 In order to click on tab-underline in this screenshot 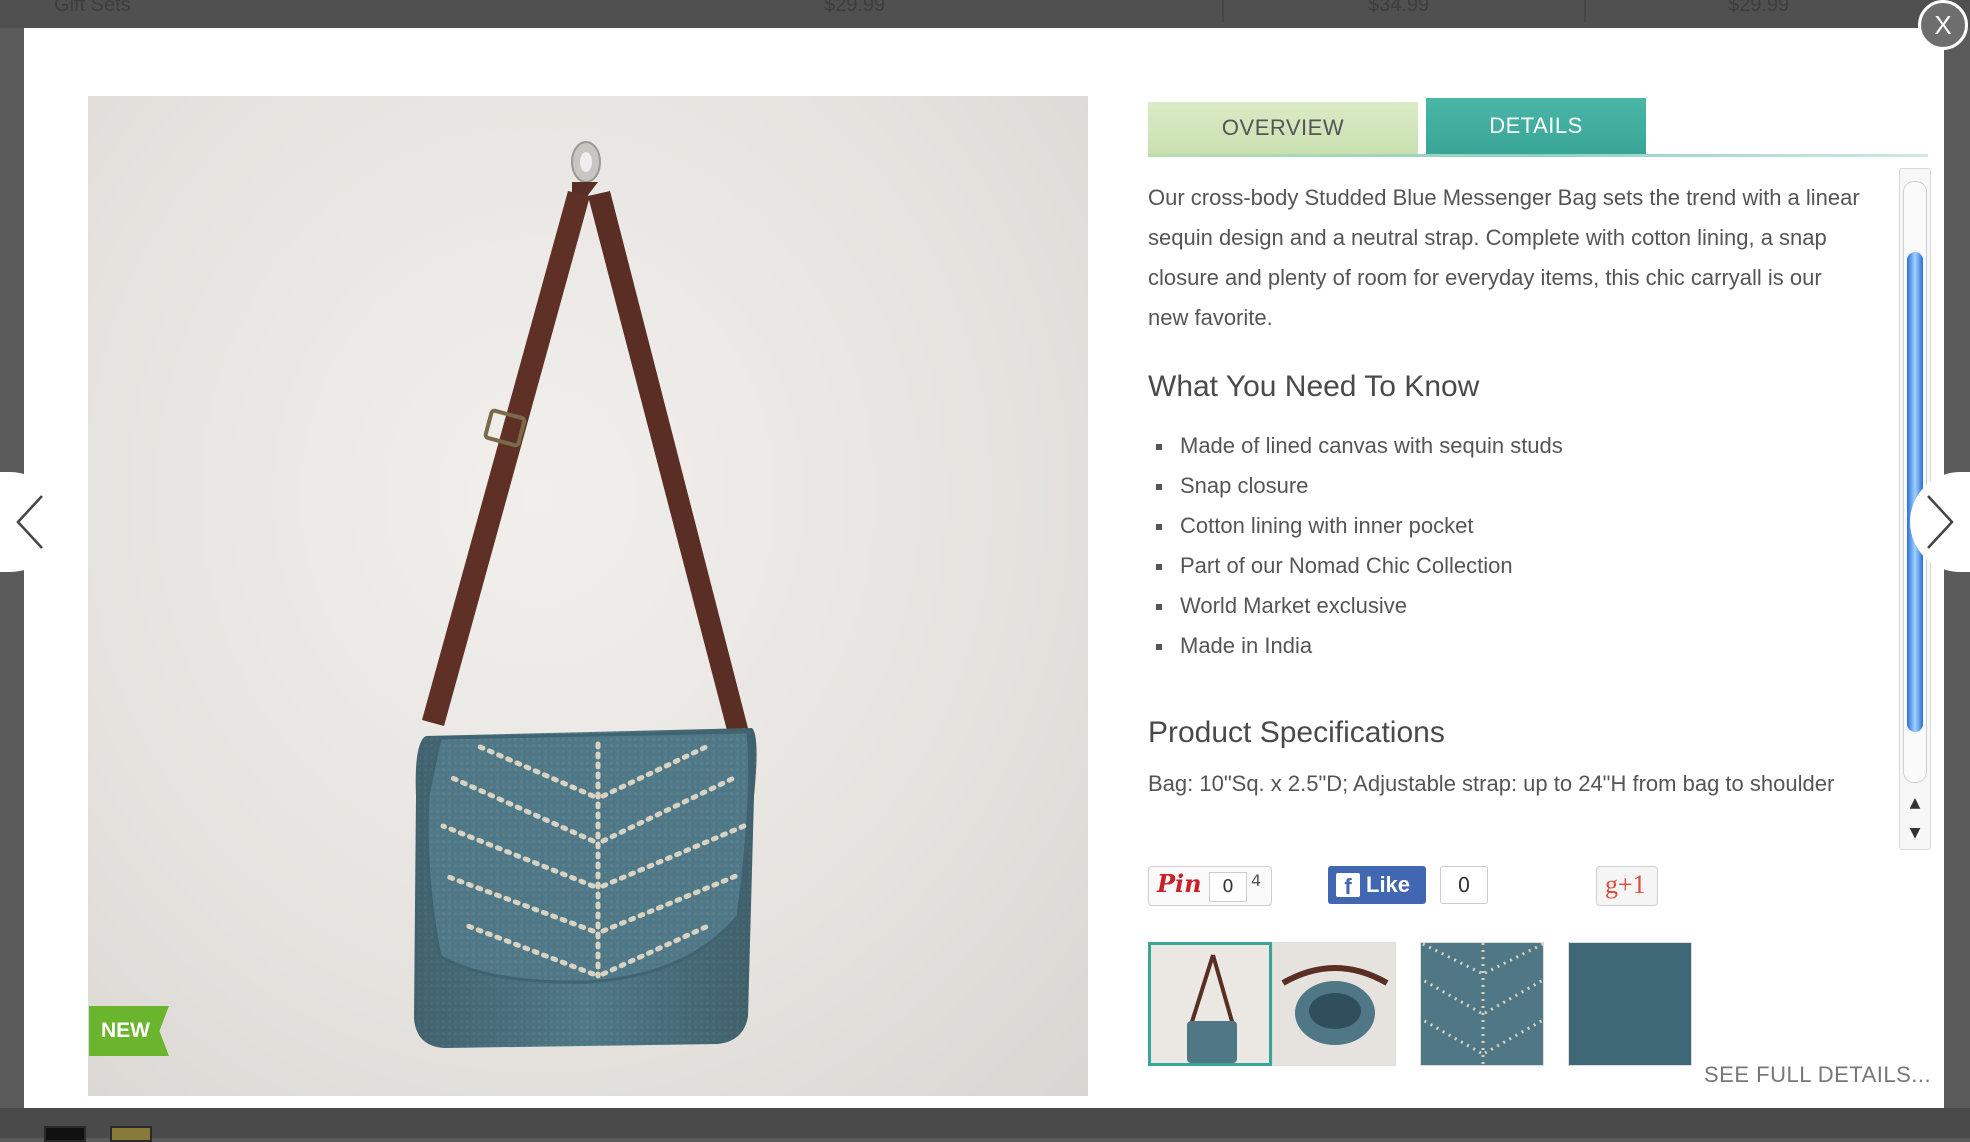, I will do `click(1538, 155)`.